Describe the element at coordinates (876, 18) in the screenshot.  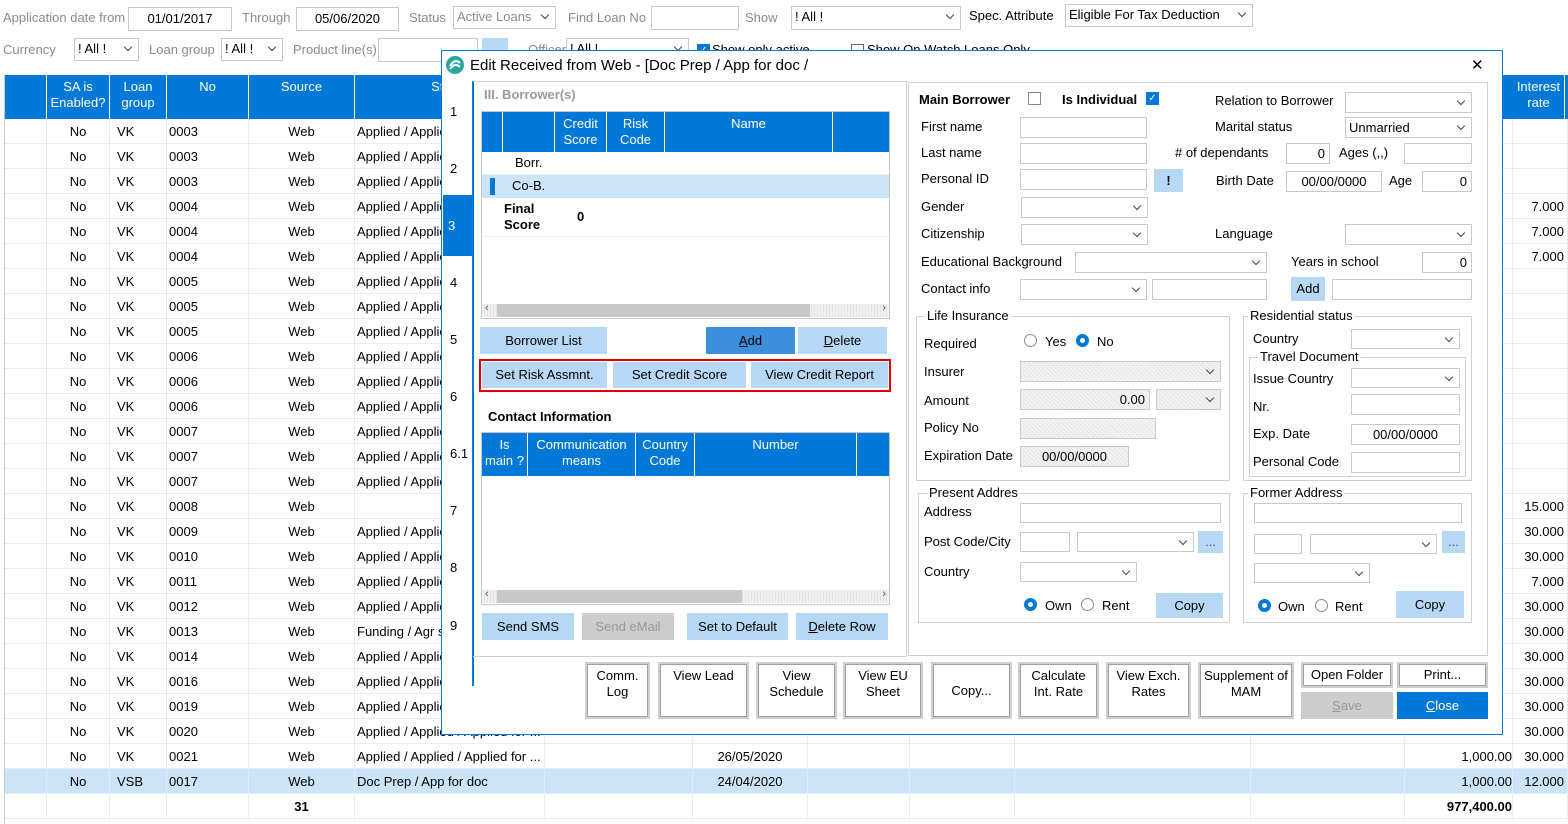
I see `show-dropdown: ! All !` at that location.